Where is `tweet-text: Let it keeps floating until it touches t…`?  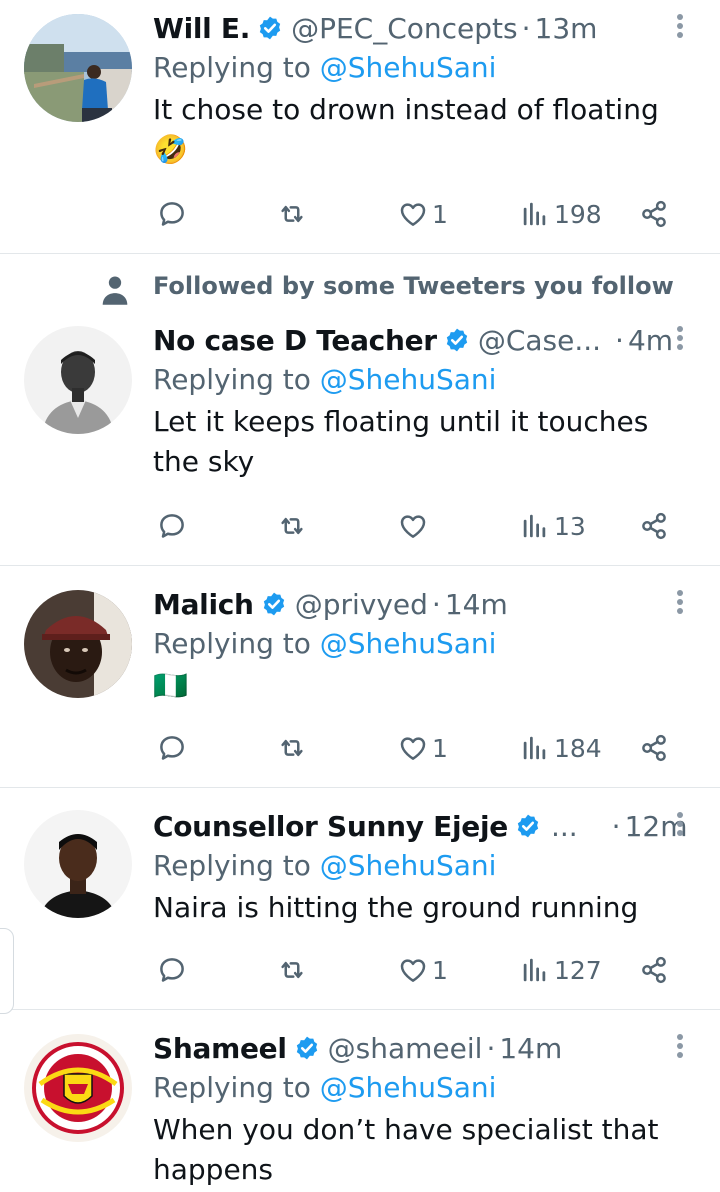
tweet-text: Let it keeps floating until it touches t… is located at coordinates (401, 441).